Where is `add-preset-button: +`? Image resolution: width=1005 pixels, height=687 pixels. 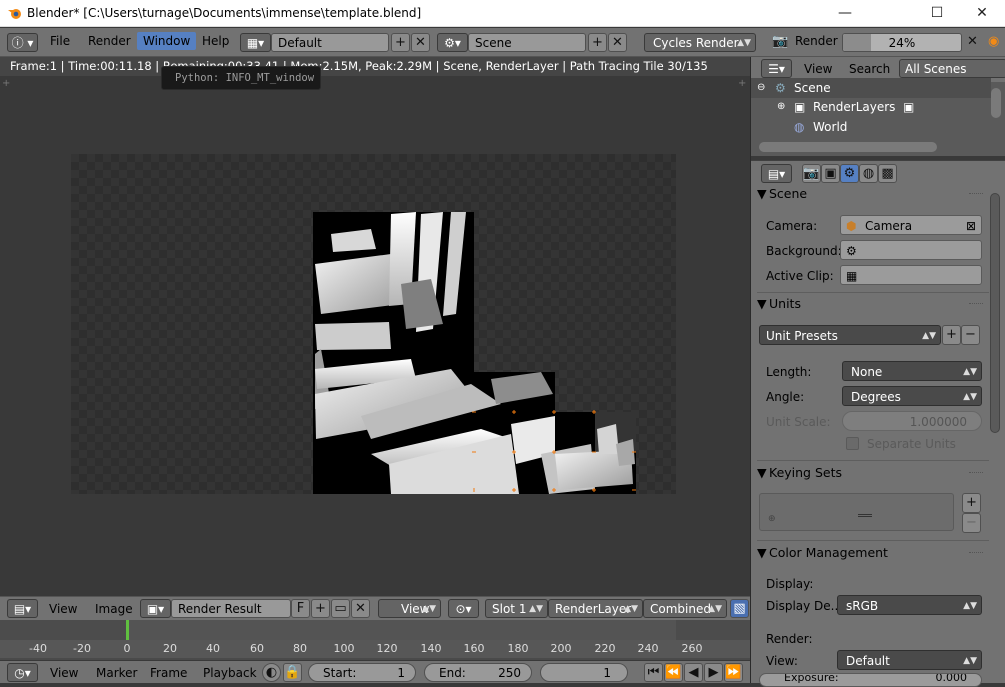 add-preset-button: + is located at coordinates (951, 335).